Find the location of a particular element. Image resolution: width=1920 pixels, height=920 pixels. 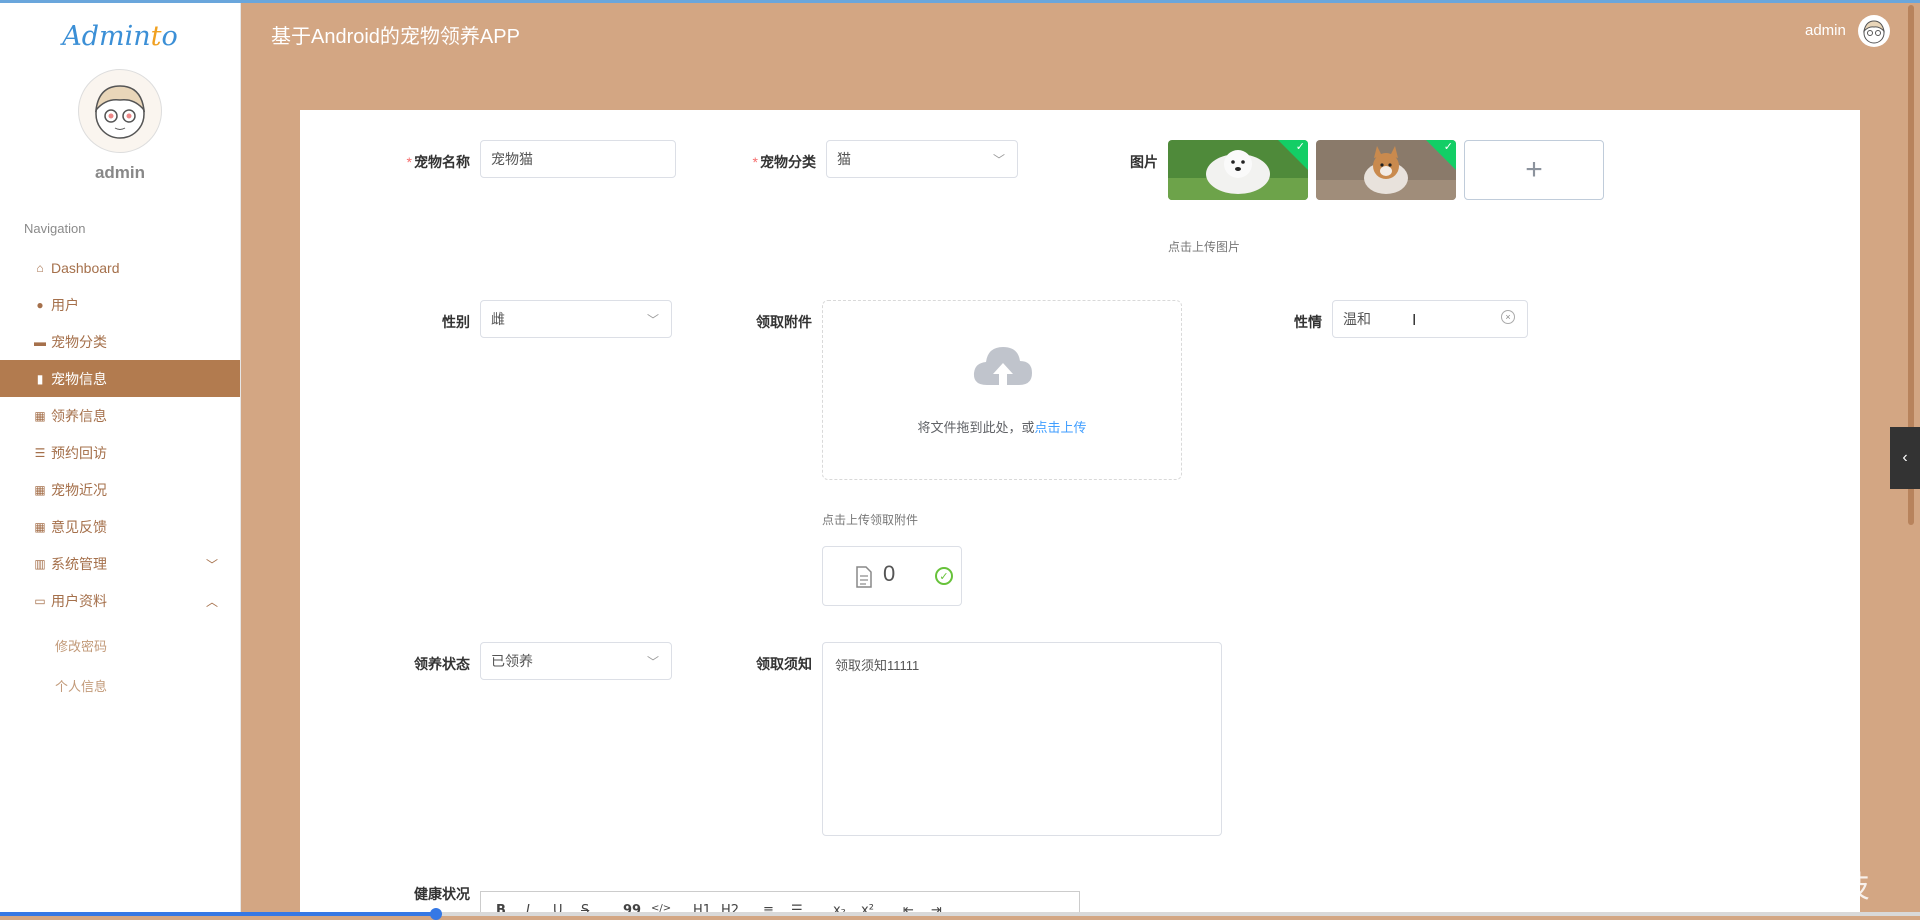

file-count: 0 is located at coordinates (889, 573).